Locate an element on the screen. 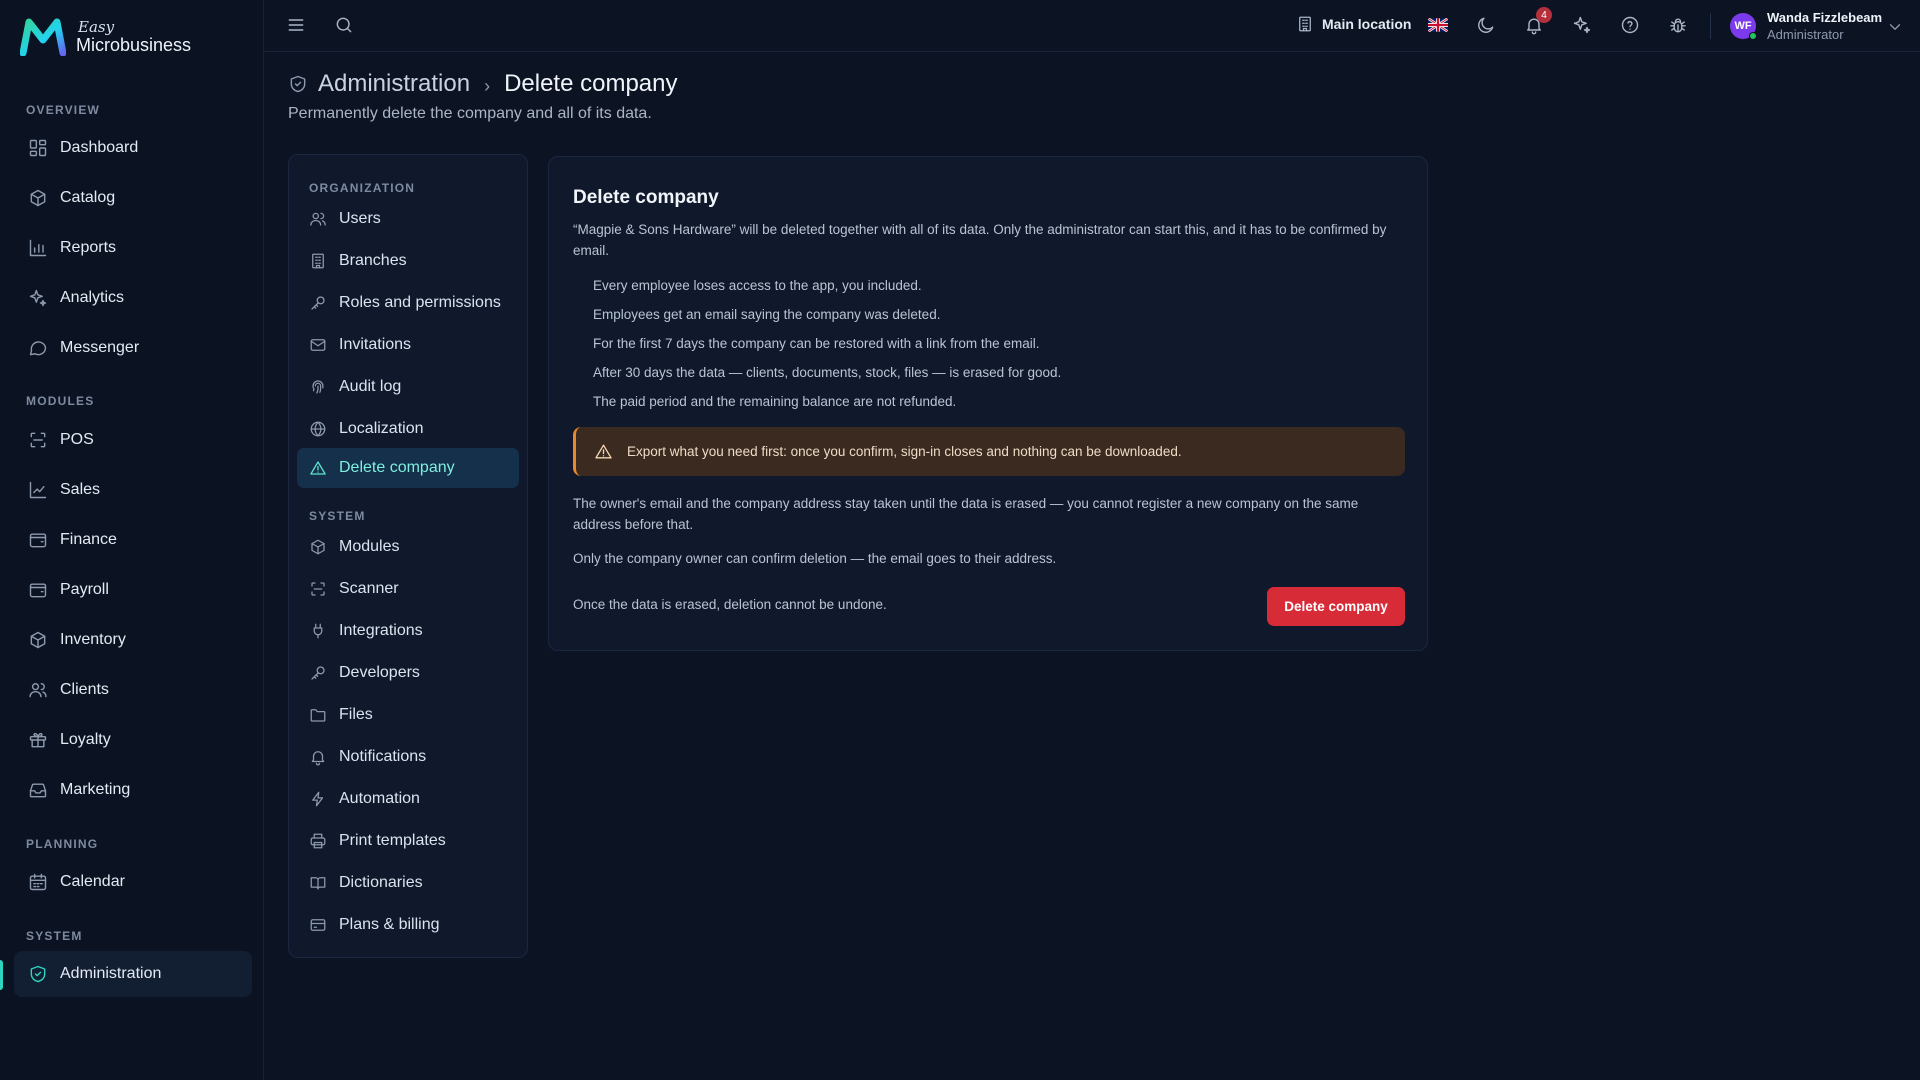  settings-item-label: Dictionaries is located at coordinates (381, 882).